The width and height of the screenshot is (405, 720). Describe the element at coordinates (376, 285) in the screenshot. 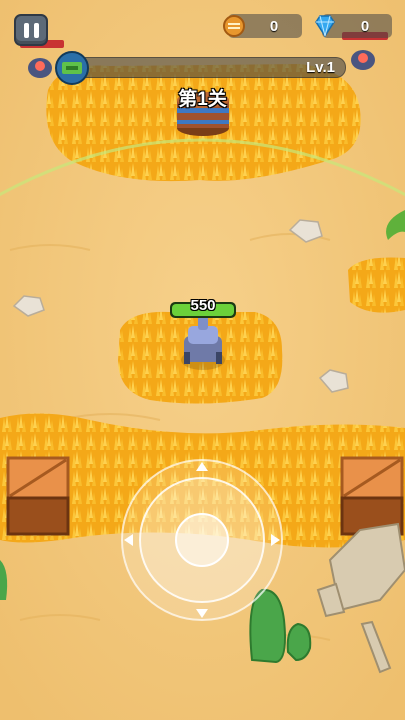

I see `wheat-field-right` at that location.